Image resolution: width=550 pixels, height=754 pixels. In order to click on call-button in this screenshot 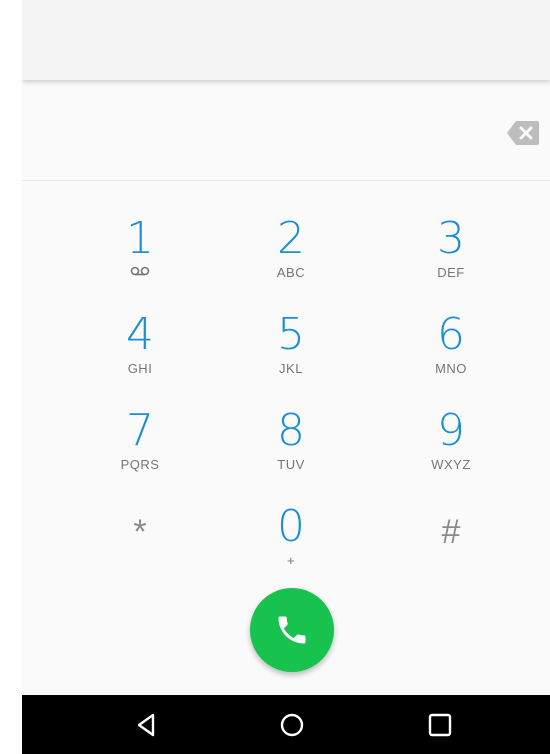, I will do `click(292, 630)`.